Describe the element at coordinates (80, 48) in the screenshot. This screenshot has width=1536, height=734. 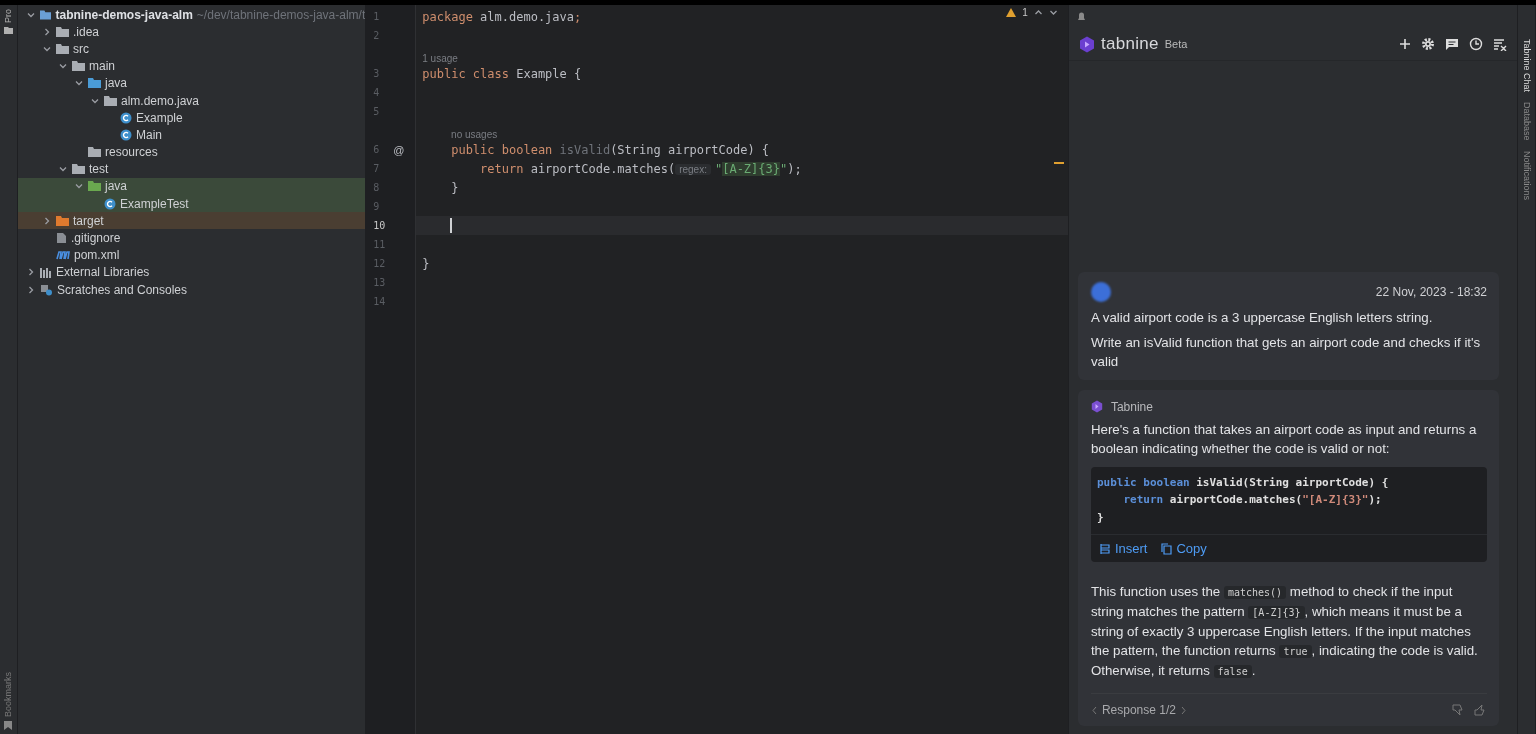
I see `tree-label: src` at that location.